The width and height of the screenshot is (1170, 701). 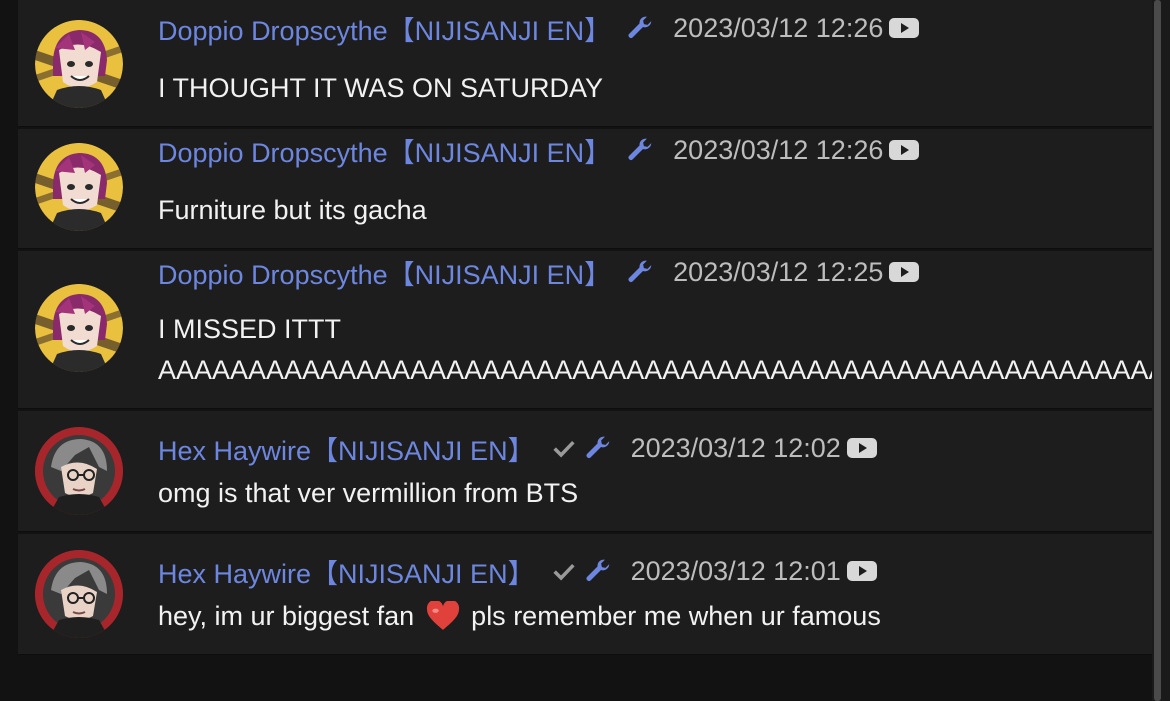 What do you see at coordinates (292, 210) in the screenshot?
I see `message-text: Furniture but its gacha` at bounding box center [292, 210].